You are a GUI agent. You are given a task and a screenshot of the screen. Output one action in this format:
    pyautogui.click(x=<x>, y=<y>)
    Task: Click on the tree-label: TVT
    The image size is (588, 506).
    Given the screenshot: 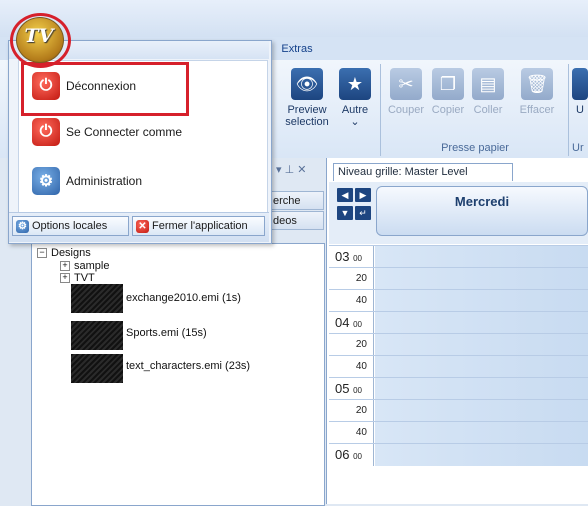 What is the action you would take?
    pyautogui.click(x=84, y=278)
    